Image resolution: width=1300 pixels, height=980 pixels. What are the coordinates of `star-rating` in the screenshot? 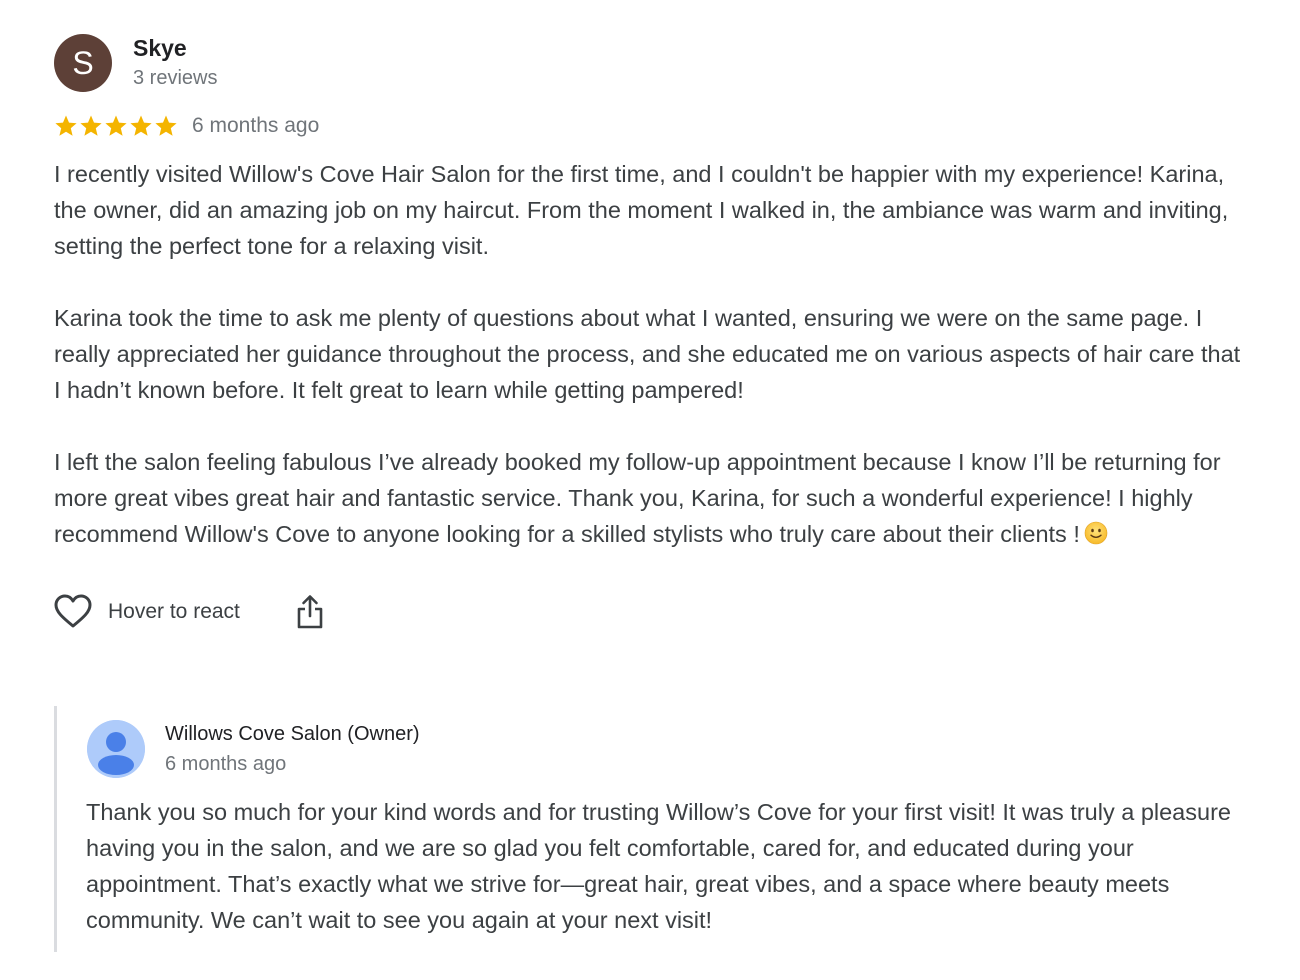 It's located at (116, 126).